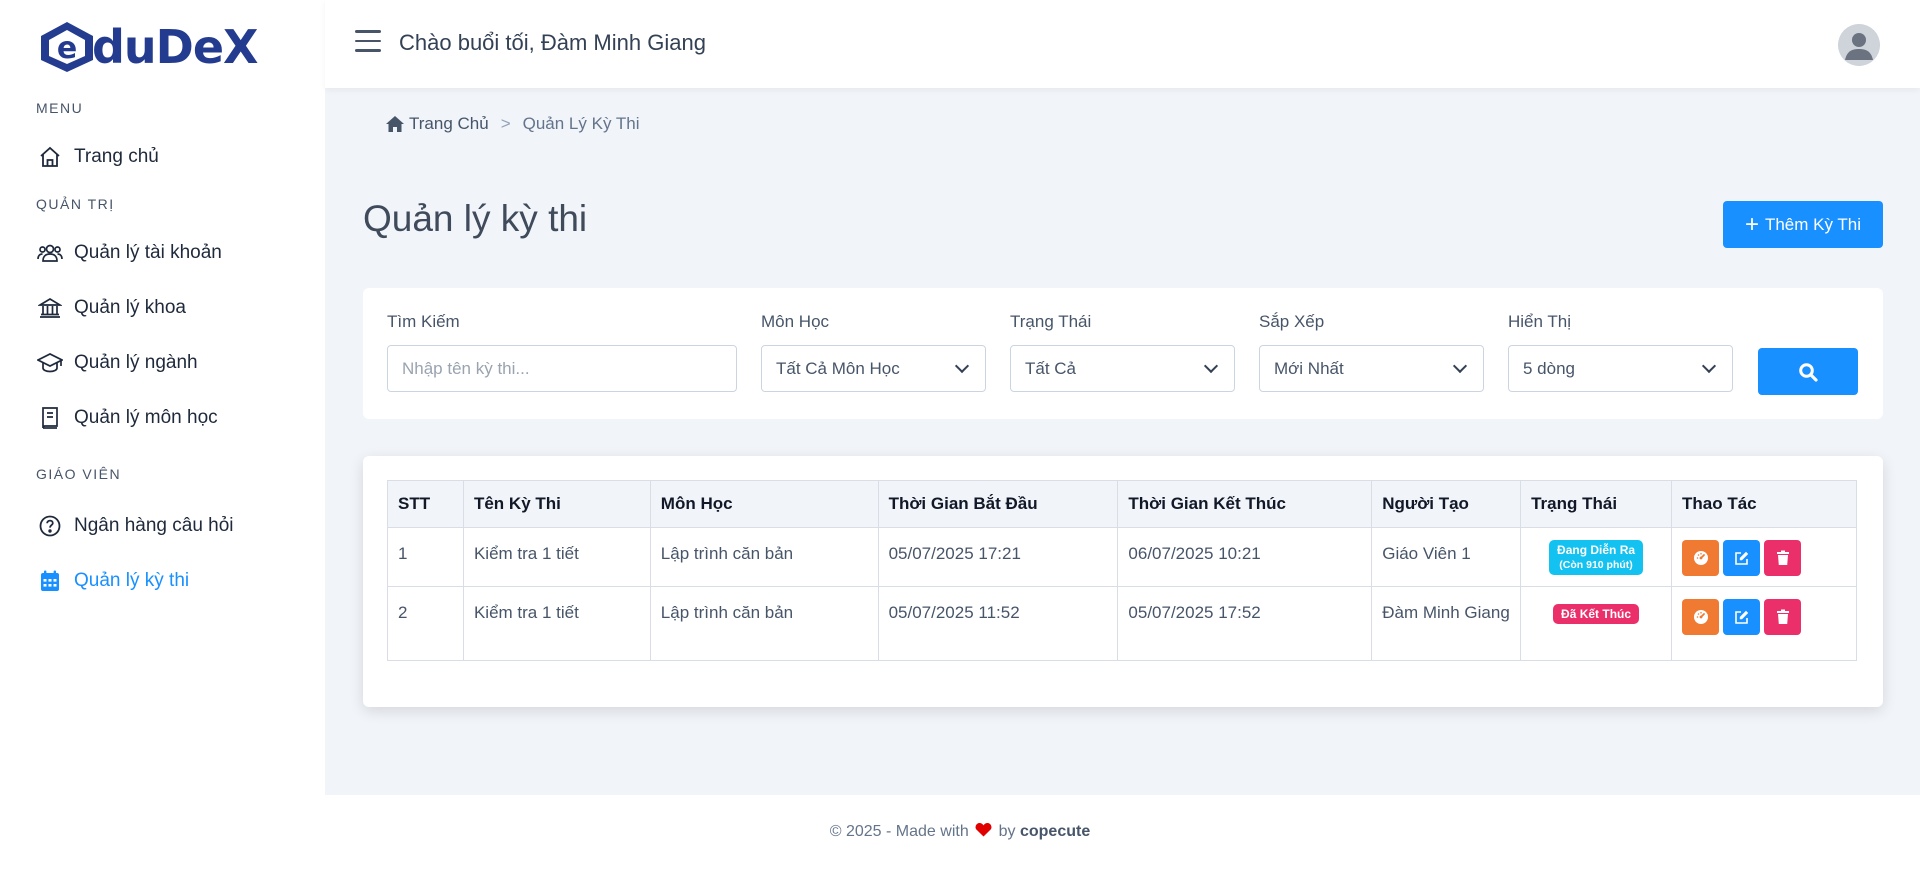 This screenshot has width=1920, height=869. I want to click on section-title-teacher: GIÁO VIÊN, so click(79, 474).